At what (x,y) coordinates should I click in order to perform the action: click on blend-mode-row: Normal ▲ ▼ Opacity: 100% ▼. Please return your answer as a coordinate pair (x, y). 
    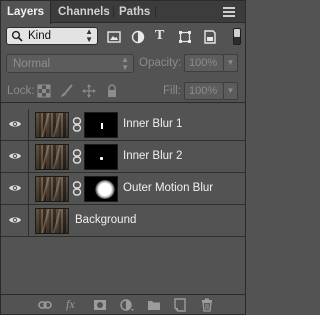
    Looking at the image, I should click on (123, 64).